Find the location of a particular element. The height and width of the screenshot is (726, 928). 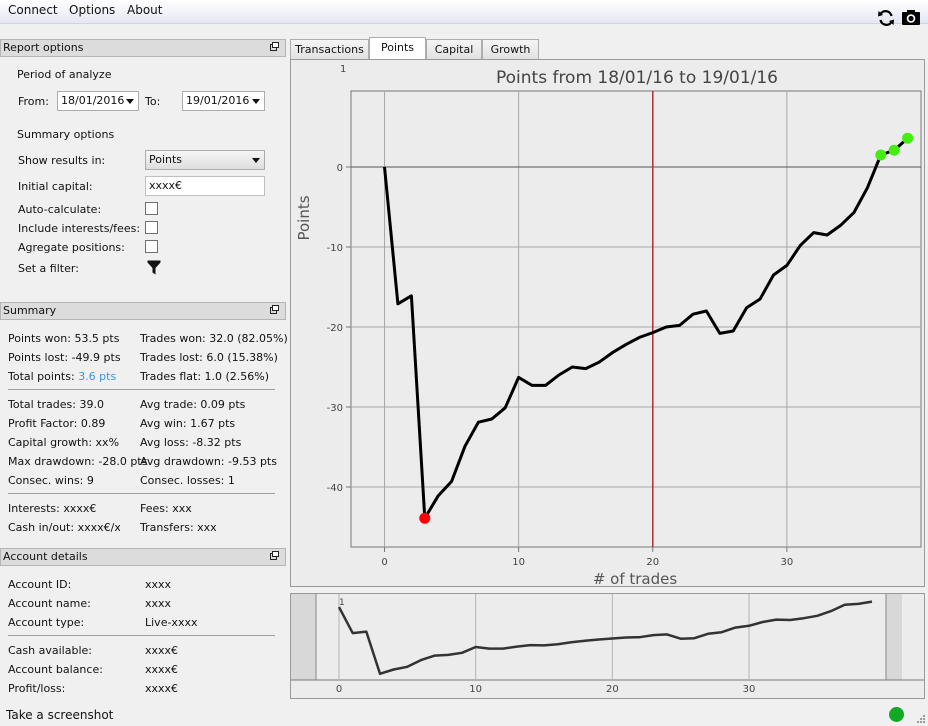

camera-icon is located at coordinates (911, 18).